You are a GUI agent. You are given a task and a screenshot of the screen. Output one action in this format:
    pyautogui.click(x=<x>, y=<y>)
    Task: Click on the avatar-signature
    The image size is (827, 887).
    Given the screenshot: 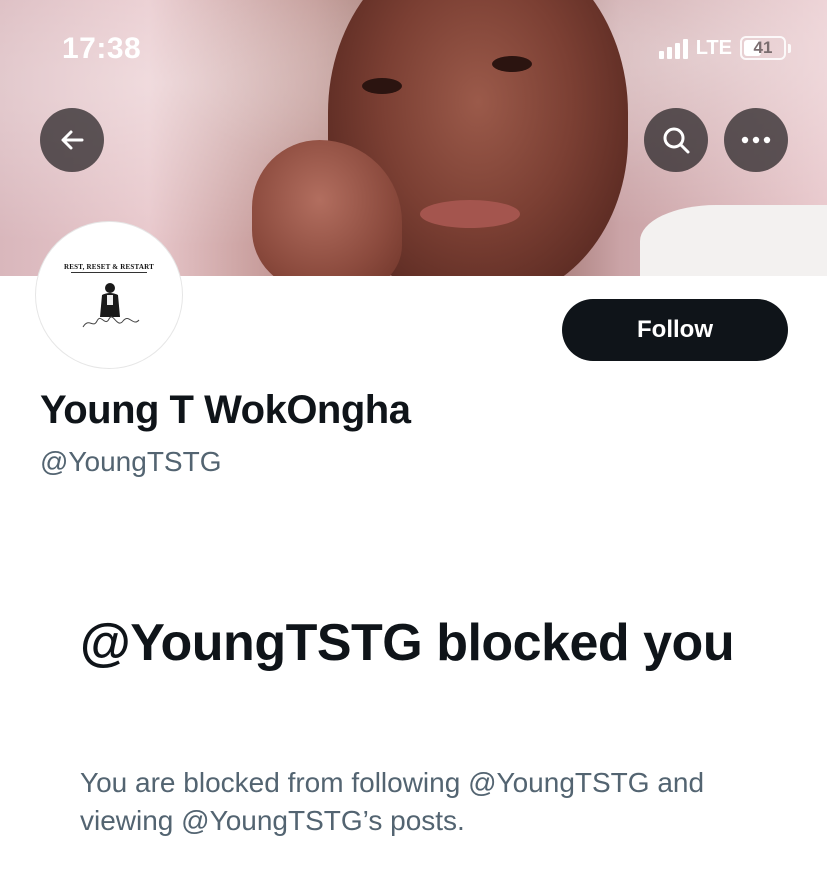 What is the action you would take?
    pyautogui.click(x=111, y=322)
    